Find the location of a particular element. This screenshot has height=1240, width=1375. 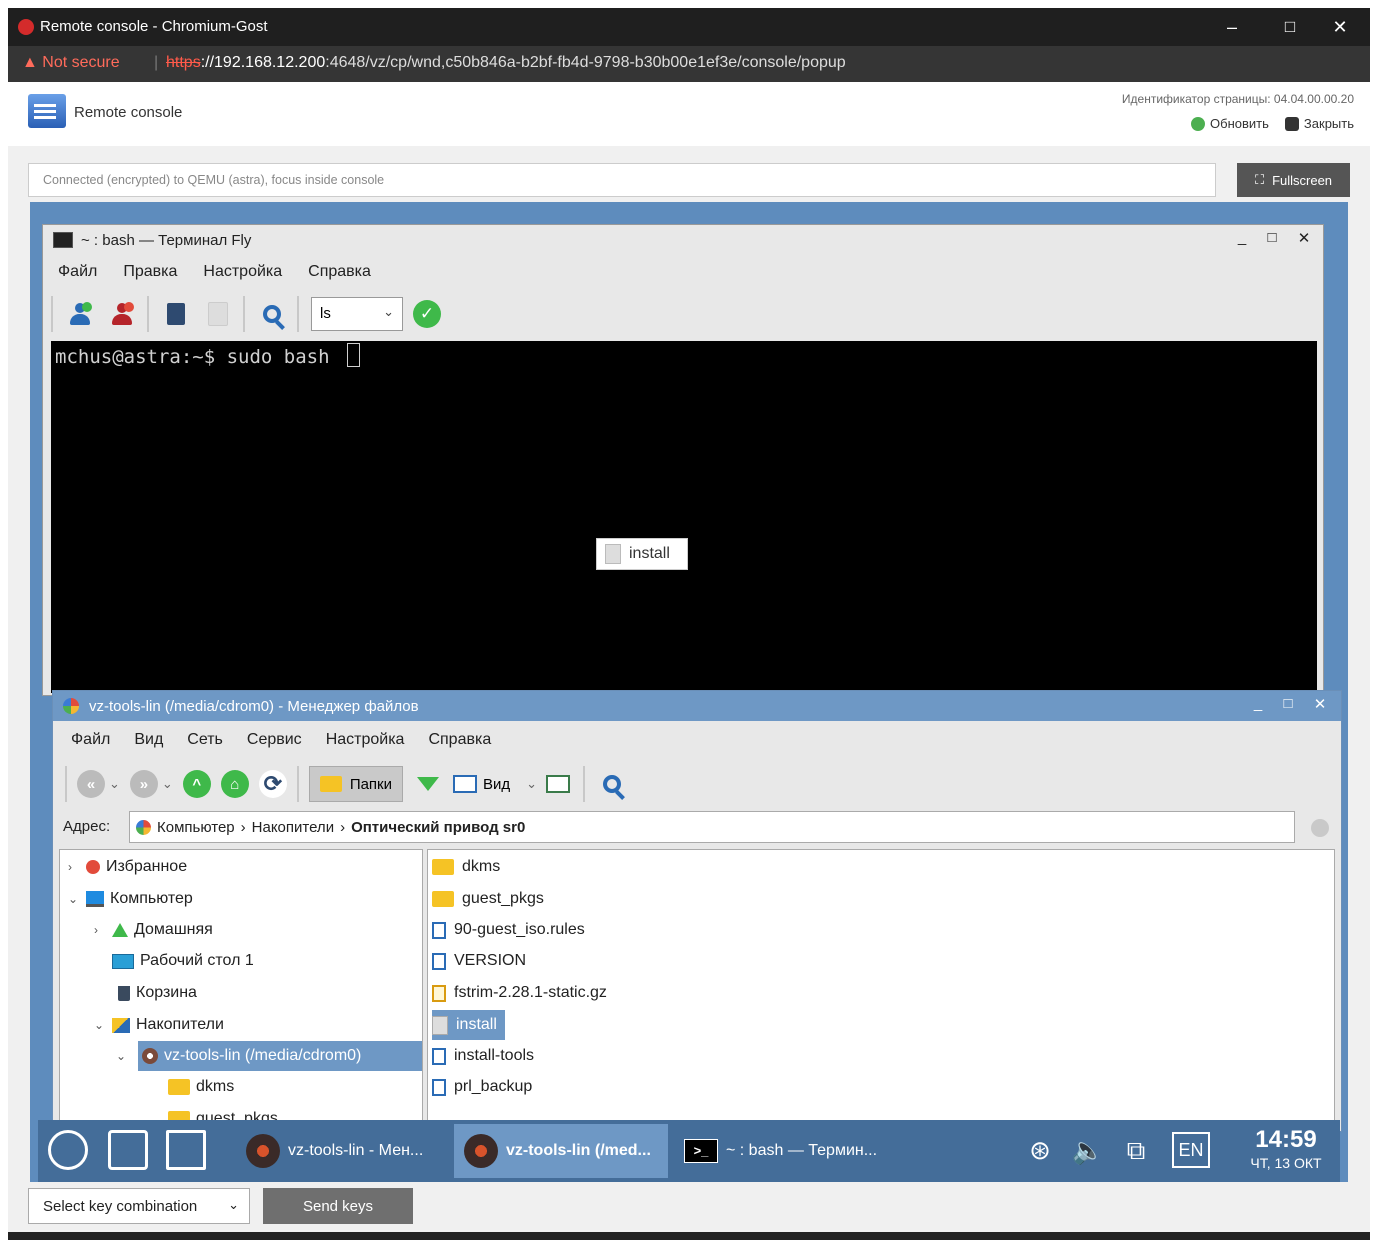

view-mode-button: Вид ⌄ is located at coordinates (495, 784).